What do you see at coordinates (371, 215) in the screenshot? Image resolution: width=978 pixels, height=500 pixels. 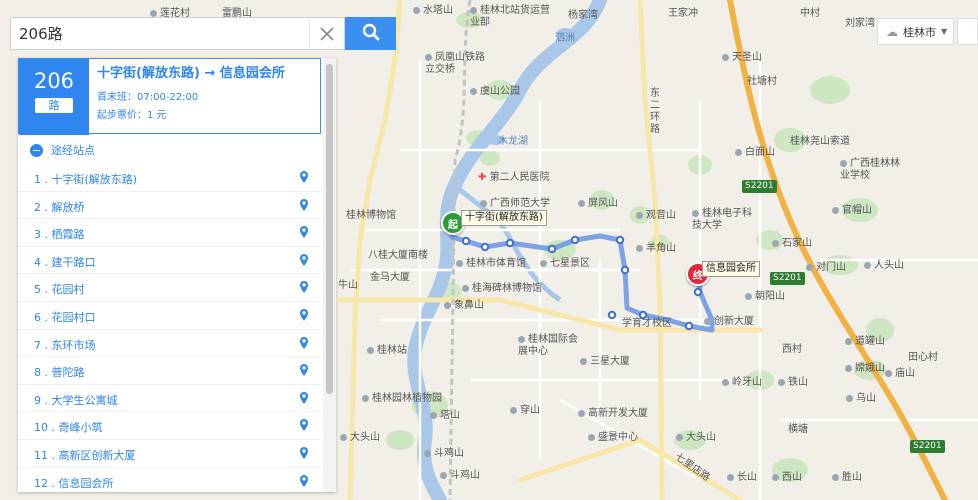 I see `map-label: 桂林博物馆` at bounding box center [371, 215].